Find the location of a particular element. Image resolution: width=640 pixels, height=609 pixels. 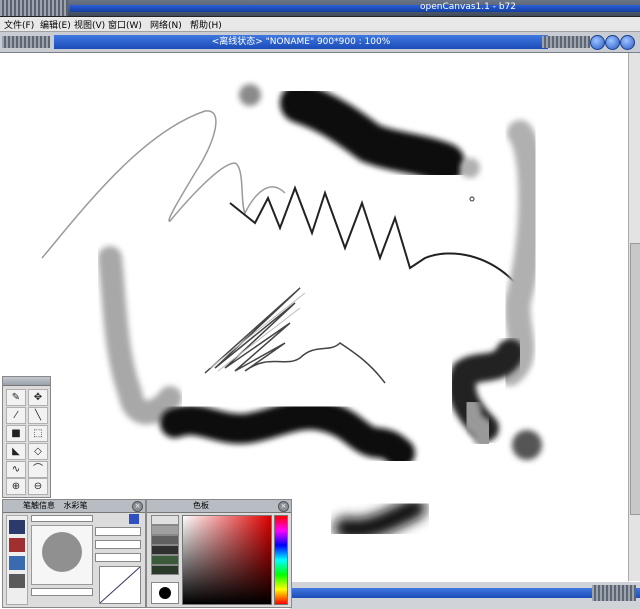

menu-network: 网络(N) is located at coordinates (166, 24).